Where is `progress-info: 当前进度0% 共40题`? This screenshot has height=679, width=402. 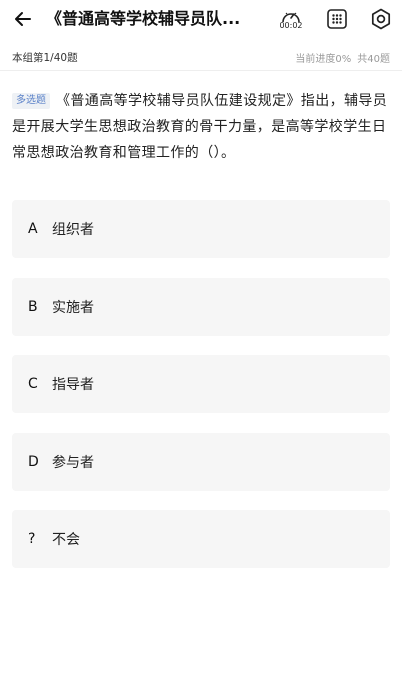
progress-info: 当前进度0% 共40题 is located at coordinates (342, 57).